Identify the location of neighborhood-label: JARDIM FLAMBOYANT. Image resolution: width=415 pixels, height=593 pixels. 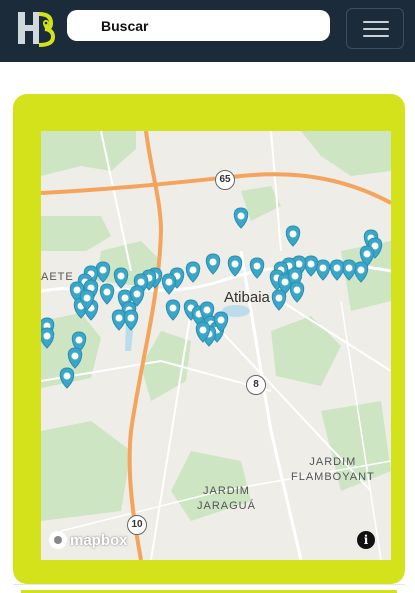
(333, 469).